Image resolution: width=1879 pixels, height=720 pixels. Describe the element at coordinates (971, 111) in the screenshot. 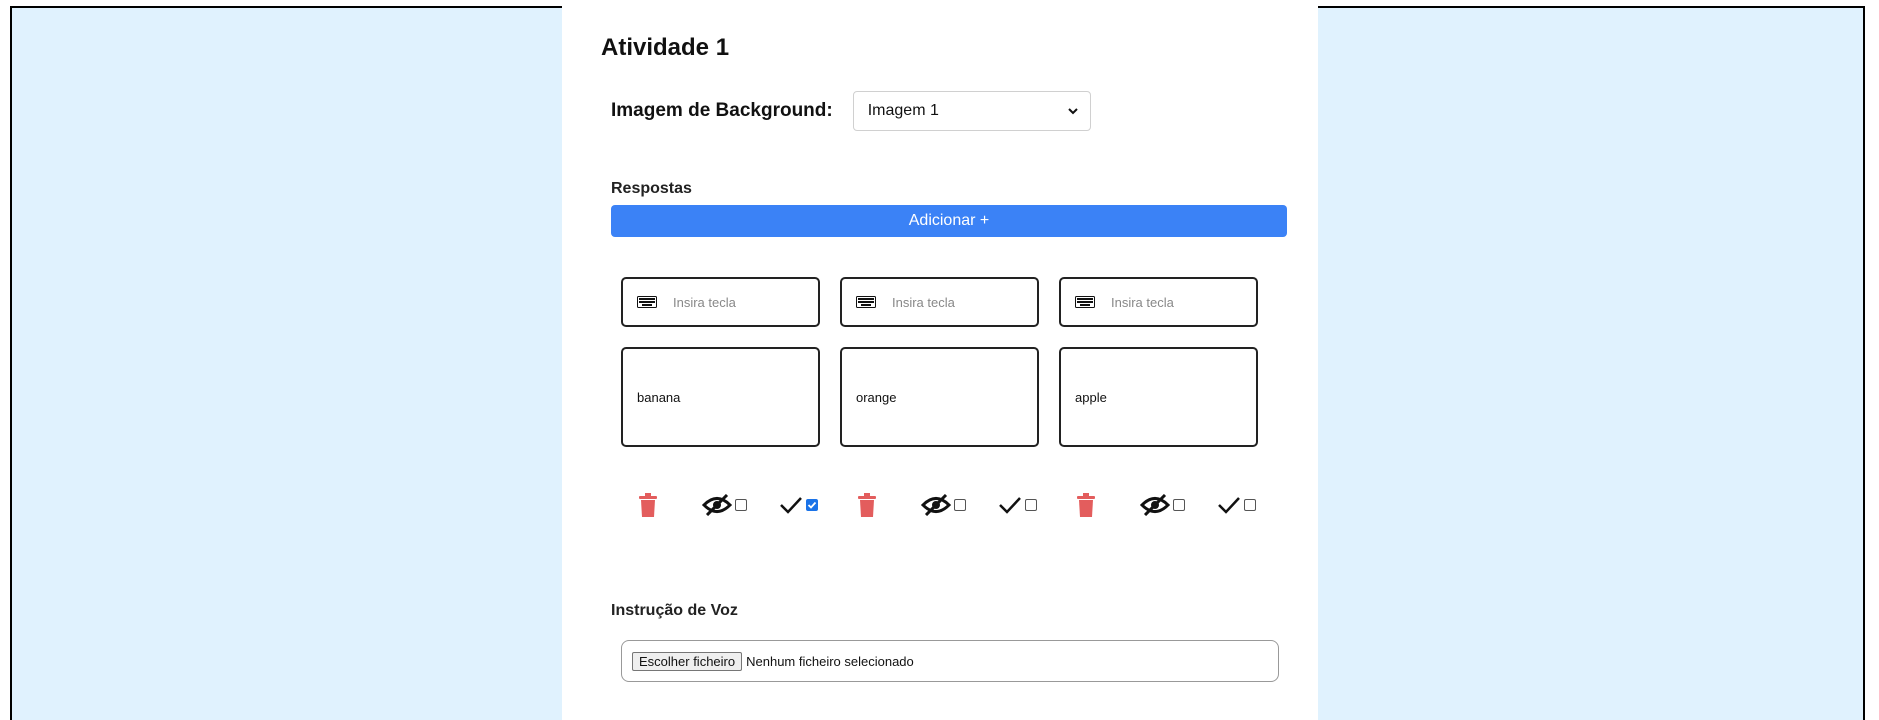

I see `background-image-select: Imagem 1` at that location.